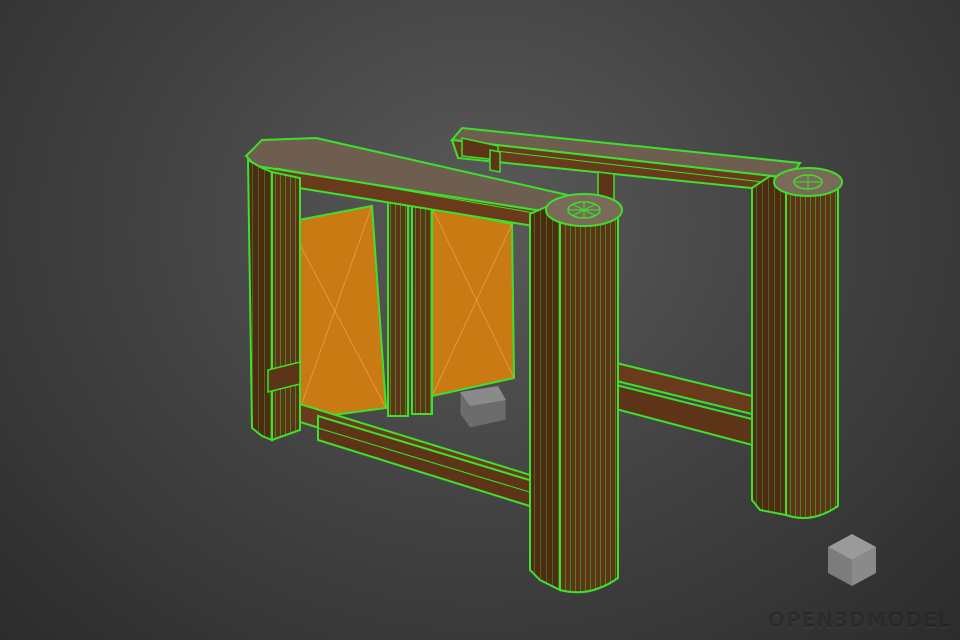  I want to click on watermark: OPEN3DMODEL, so click(860, 582).